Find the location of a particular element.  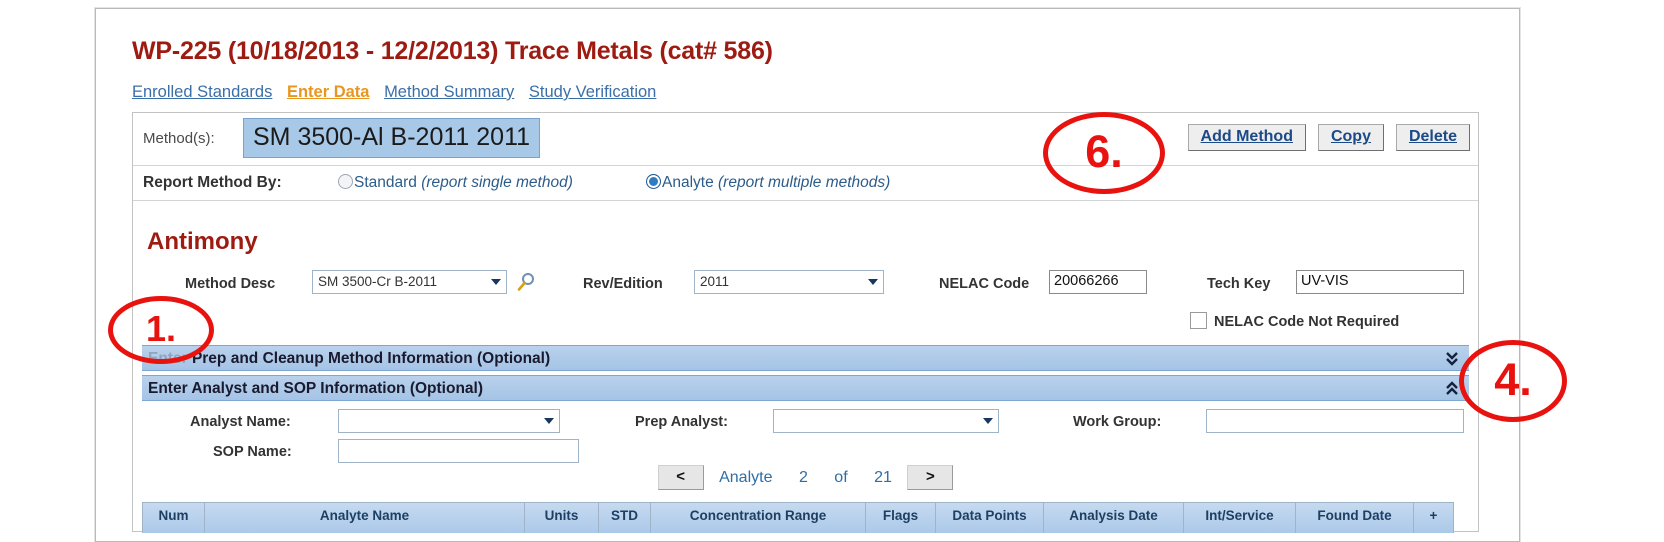

chevron-double-down-icon is located at coordinates (1452, 361).